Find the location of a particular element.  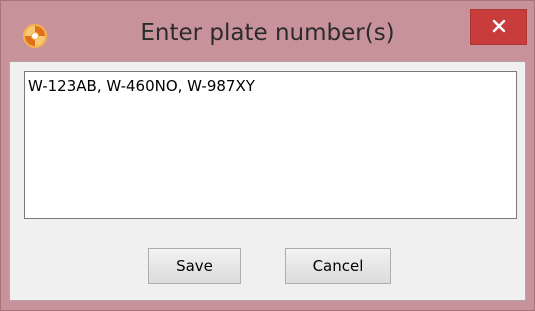

window-title: Enter plate number(s) is located at coordinates (267, 33).